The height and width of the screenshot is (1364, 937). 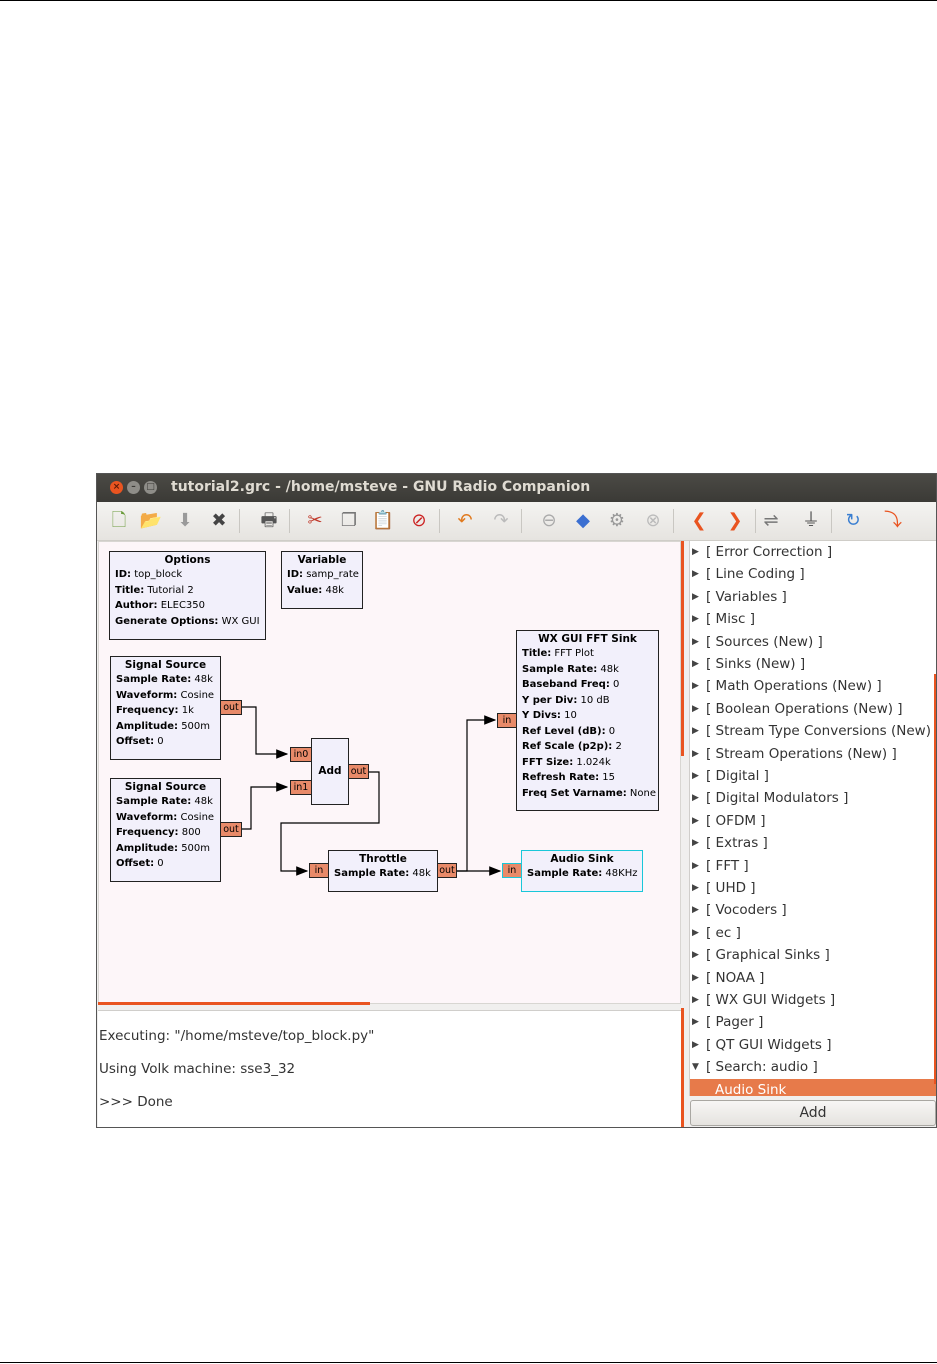 I want to click on signal-source-1-out-port: out, so click(x=231, y=707).